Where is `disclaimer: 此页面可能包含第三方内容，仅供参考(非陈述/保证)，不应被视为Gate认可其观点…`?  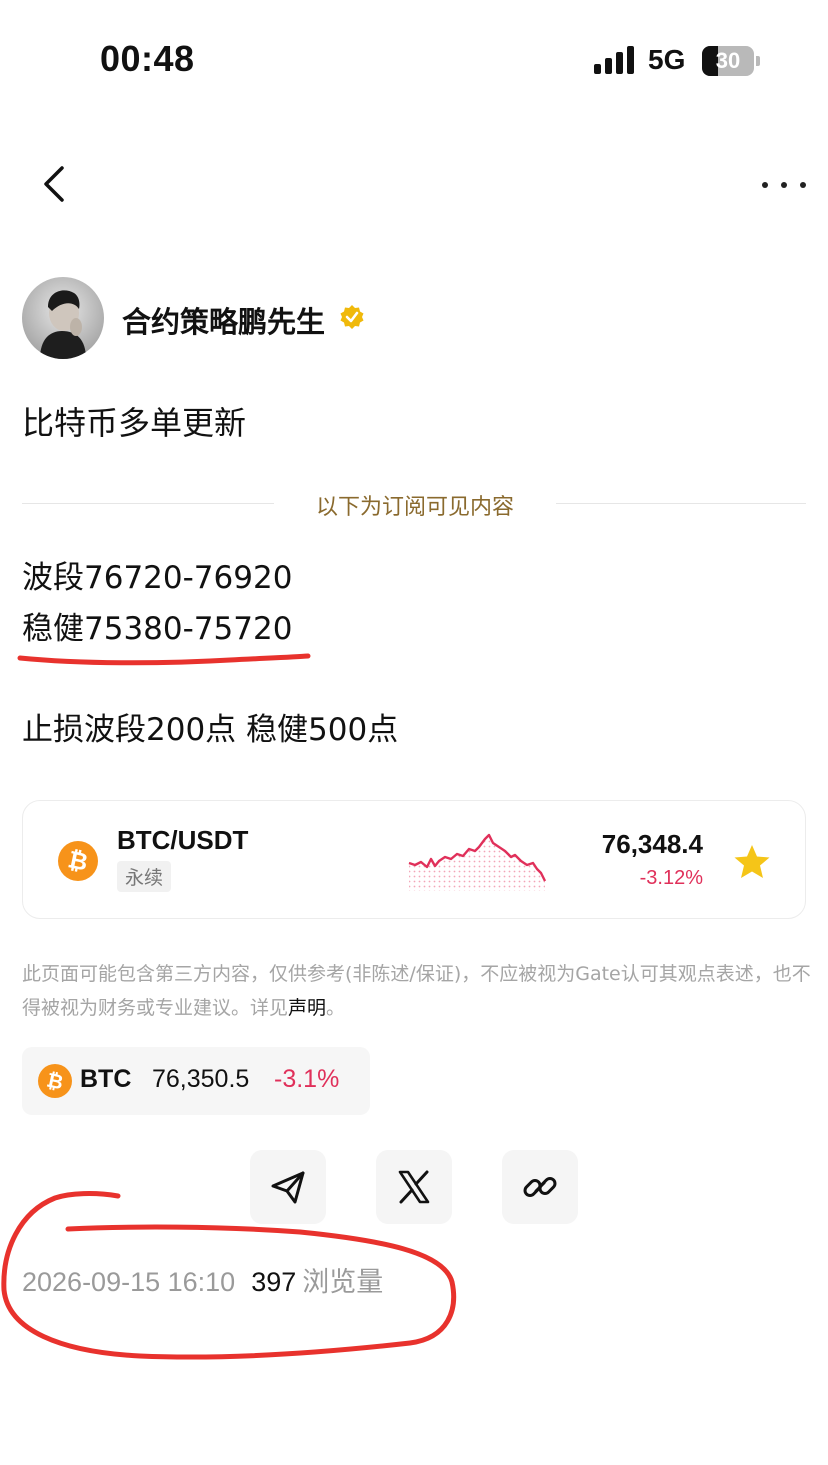 disclaimer: 此页面可能包含第三方内容，仅供参考(非陈述/保证)，不应被视为Gate认可其观点… is located at coordinates (417, 991).